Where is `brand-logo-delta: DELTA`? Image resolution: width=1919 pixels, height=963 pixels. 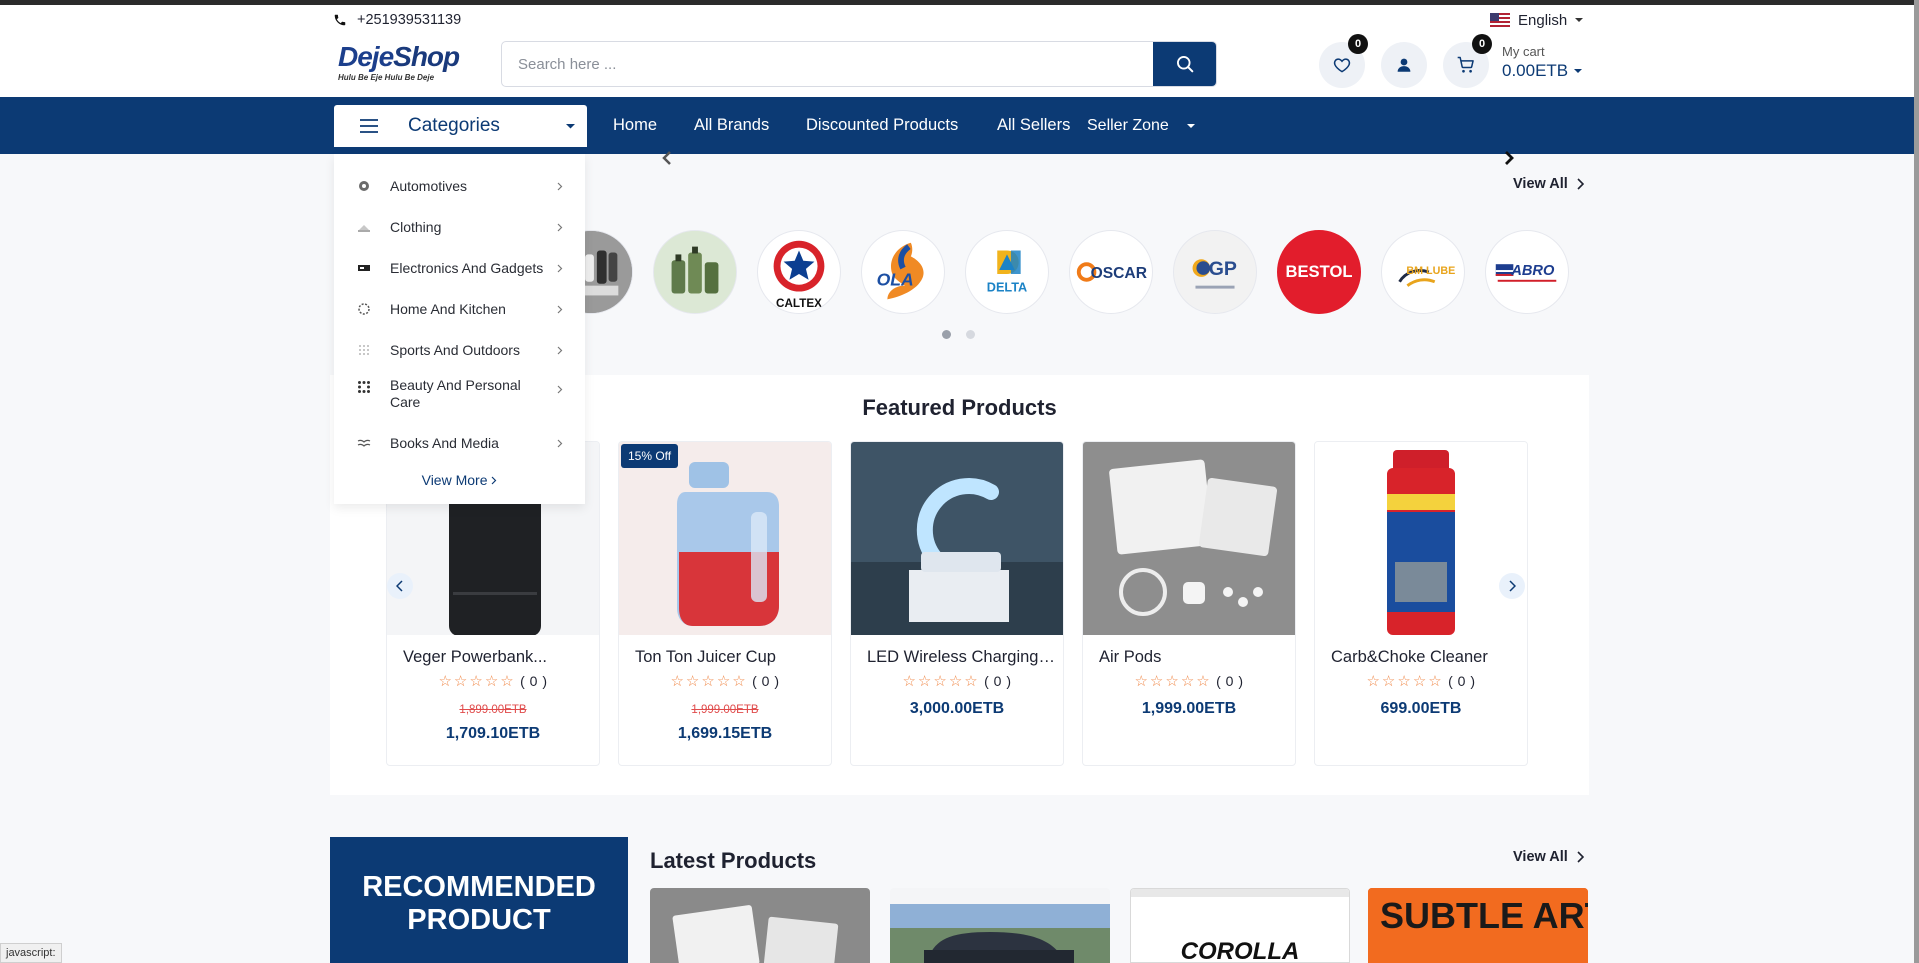
brand-logo-delta: DELTA is located at coordinates (1007, 272).